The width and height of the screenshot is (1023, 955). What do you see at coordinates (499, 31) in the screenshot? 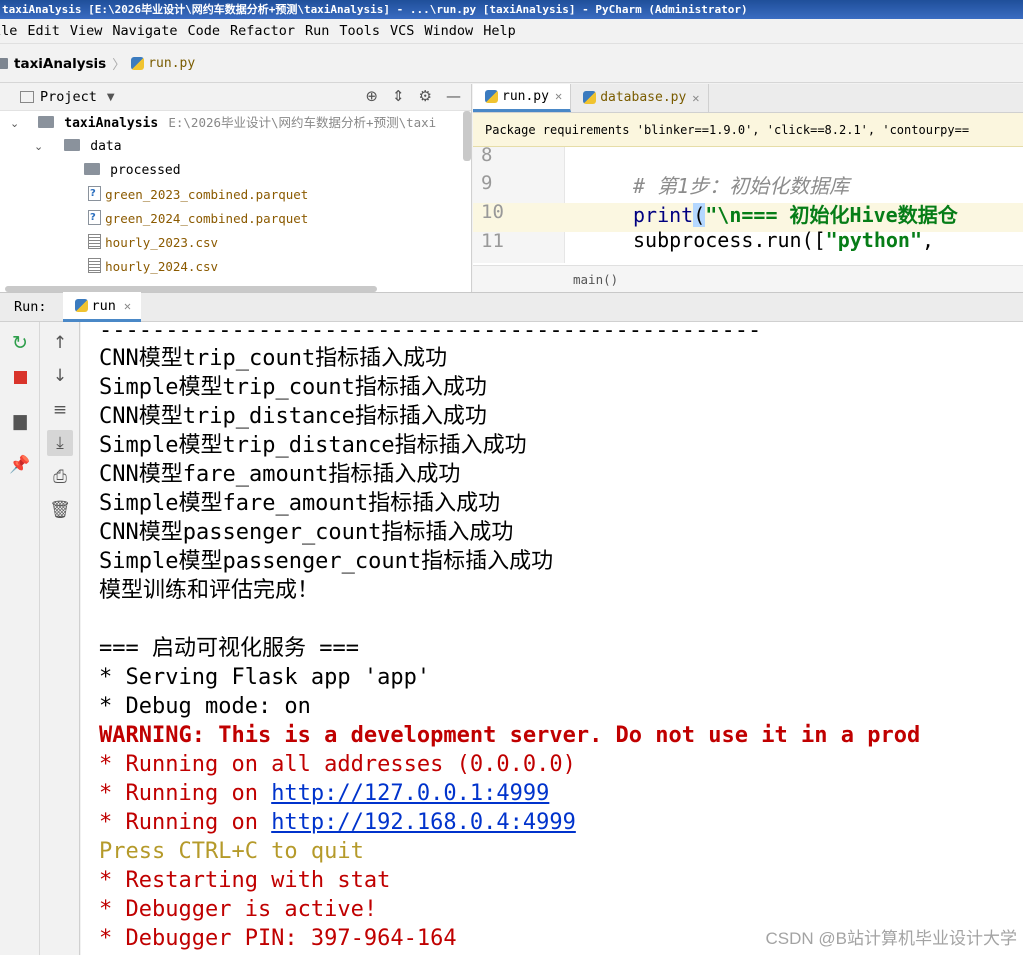
I see `menu-help: Help` at bounding box center [499, 31].